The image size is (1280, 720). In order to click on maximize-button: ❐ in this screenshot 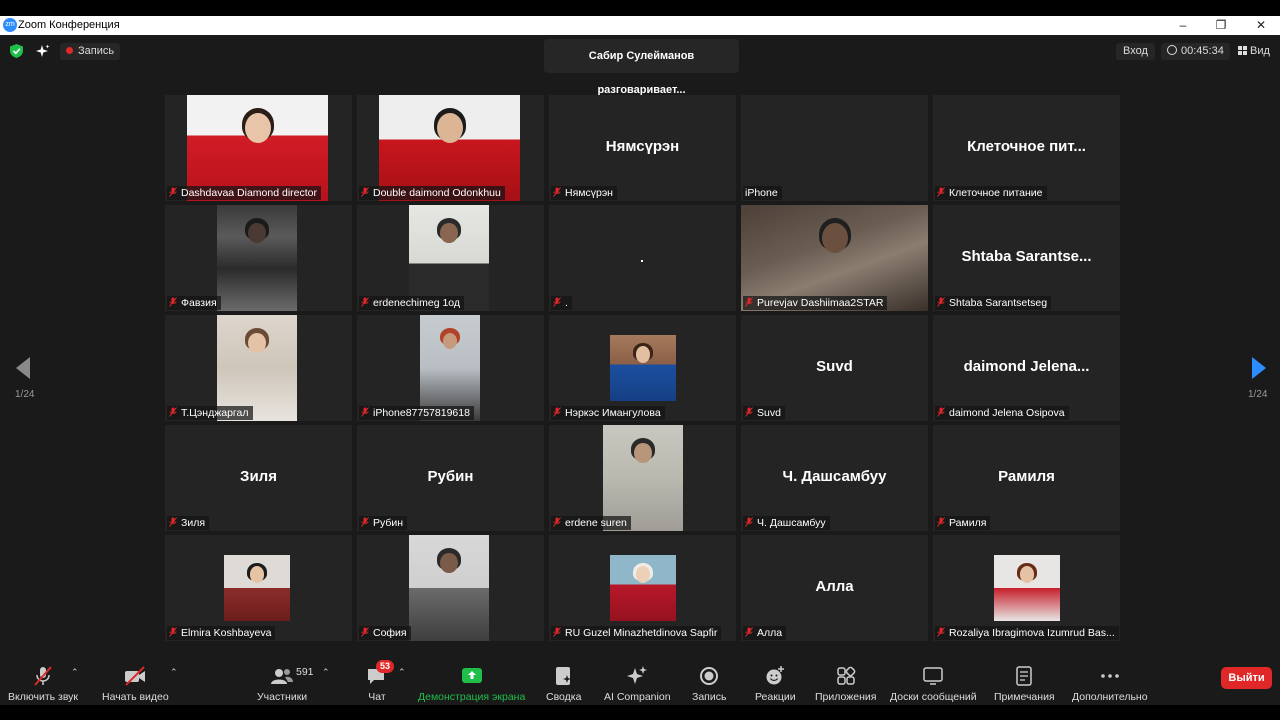, I will do `click(1221, 25)`.